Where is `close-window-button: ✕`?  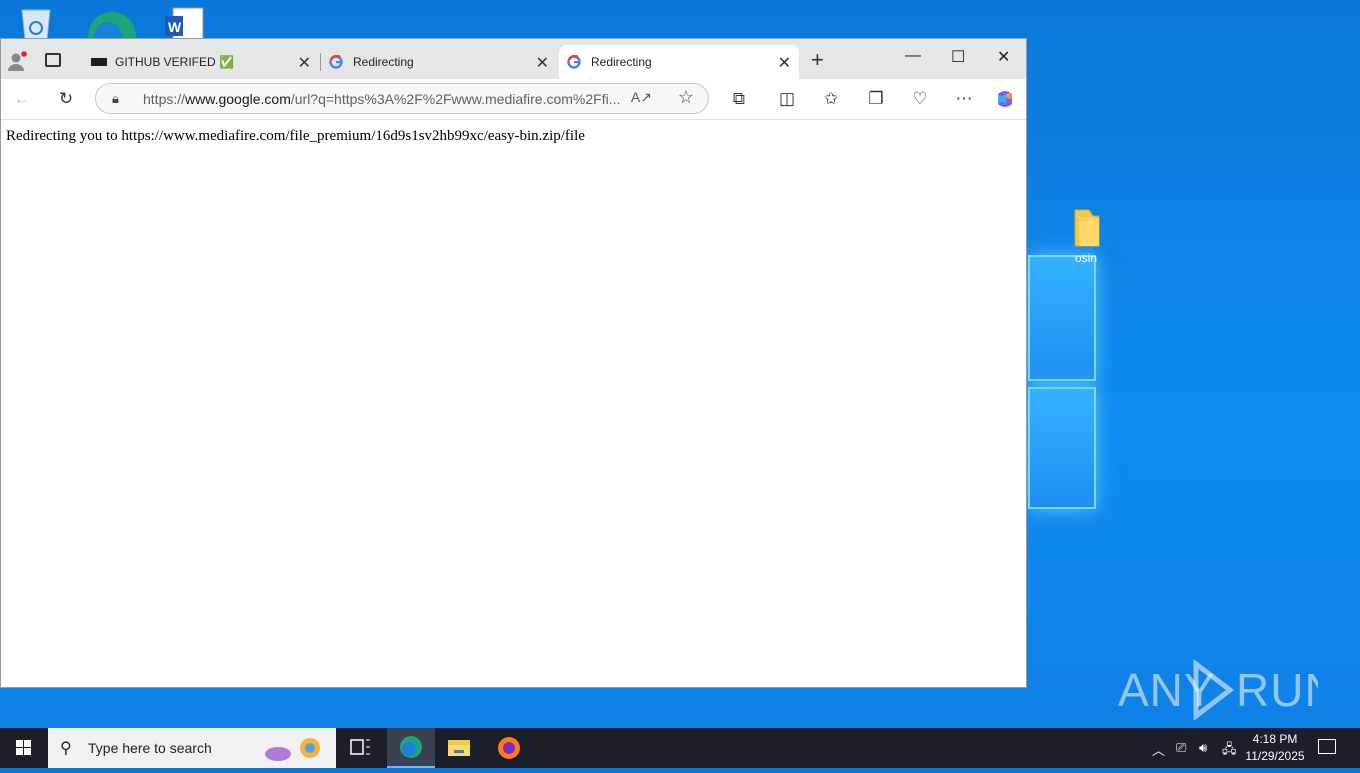 close-window-button: ✕ is located at coordinates (1003, 57).